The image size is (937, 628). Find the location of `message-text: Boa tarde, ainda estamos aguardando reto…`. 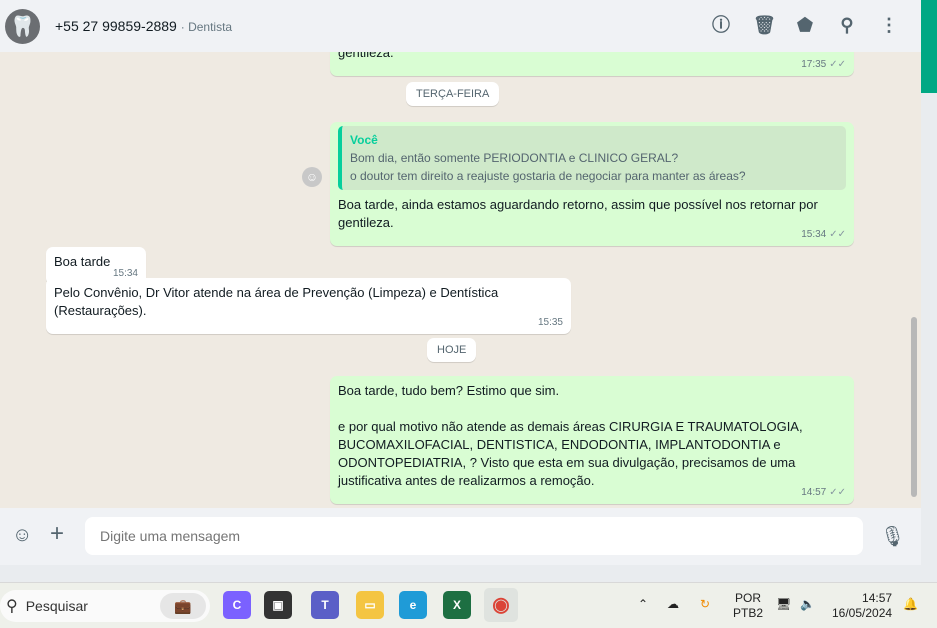

message-text: Boa tarde, ainda estamos aguardando reto… is located at coordinates (578, 213).